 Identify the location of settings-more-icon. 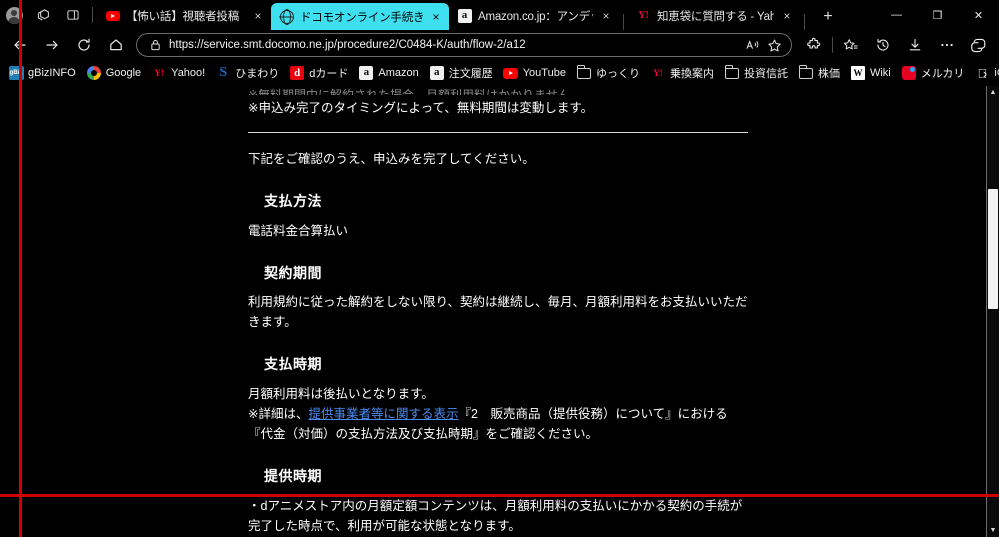
(947, 45).